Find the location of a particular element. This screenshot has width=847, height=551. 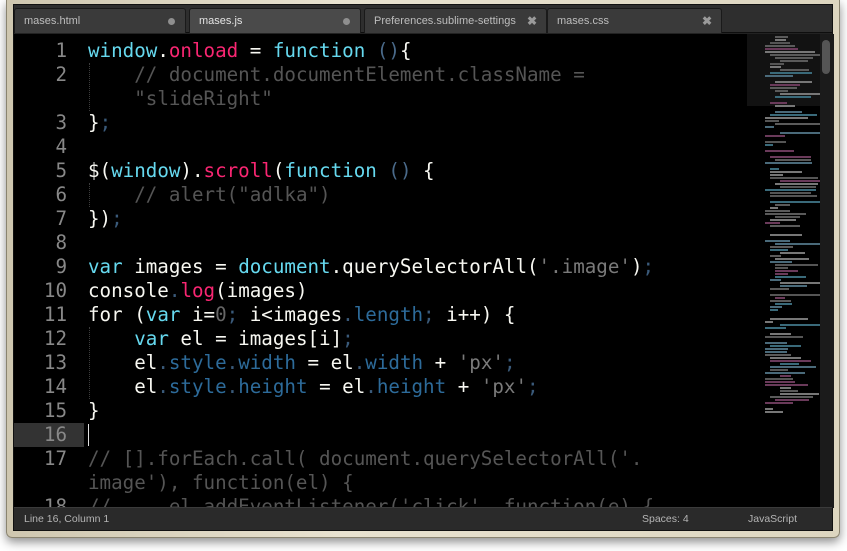

code-token: i<images is located at coordinates (290, 314).